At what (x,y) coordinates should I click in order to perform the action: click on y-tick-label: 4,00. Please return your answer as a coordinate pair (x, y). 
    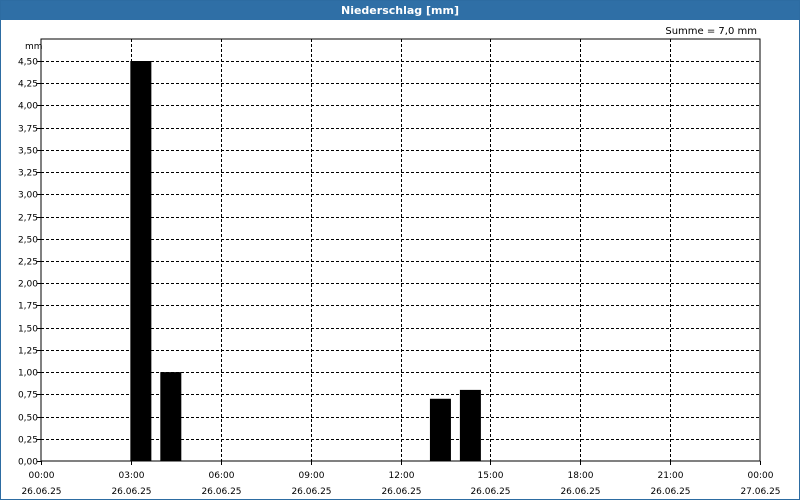
    Looking at the image, I should click on (28, 107).